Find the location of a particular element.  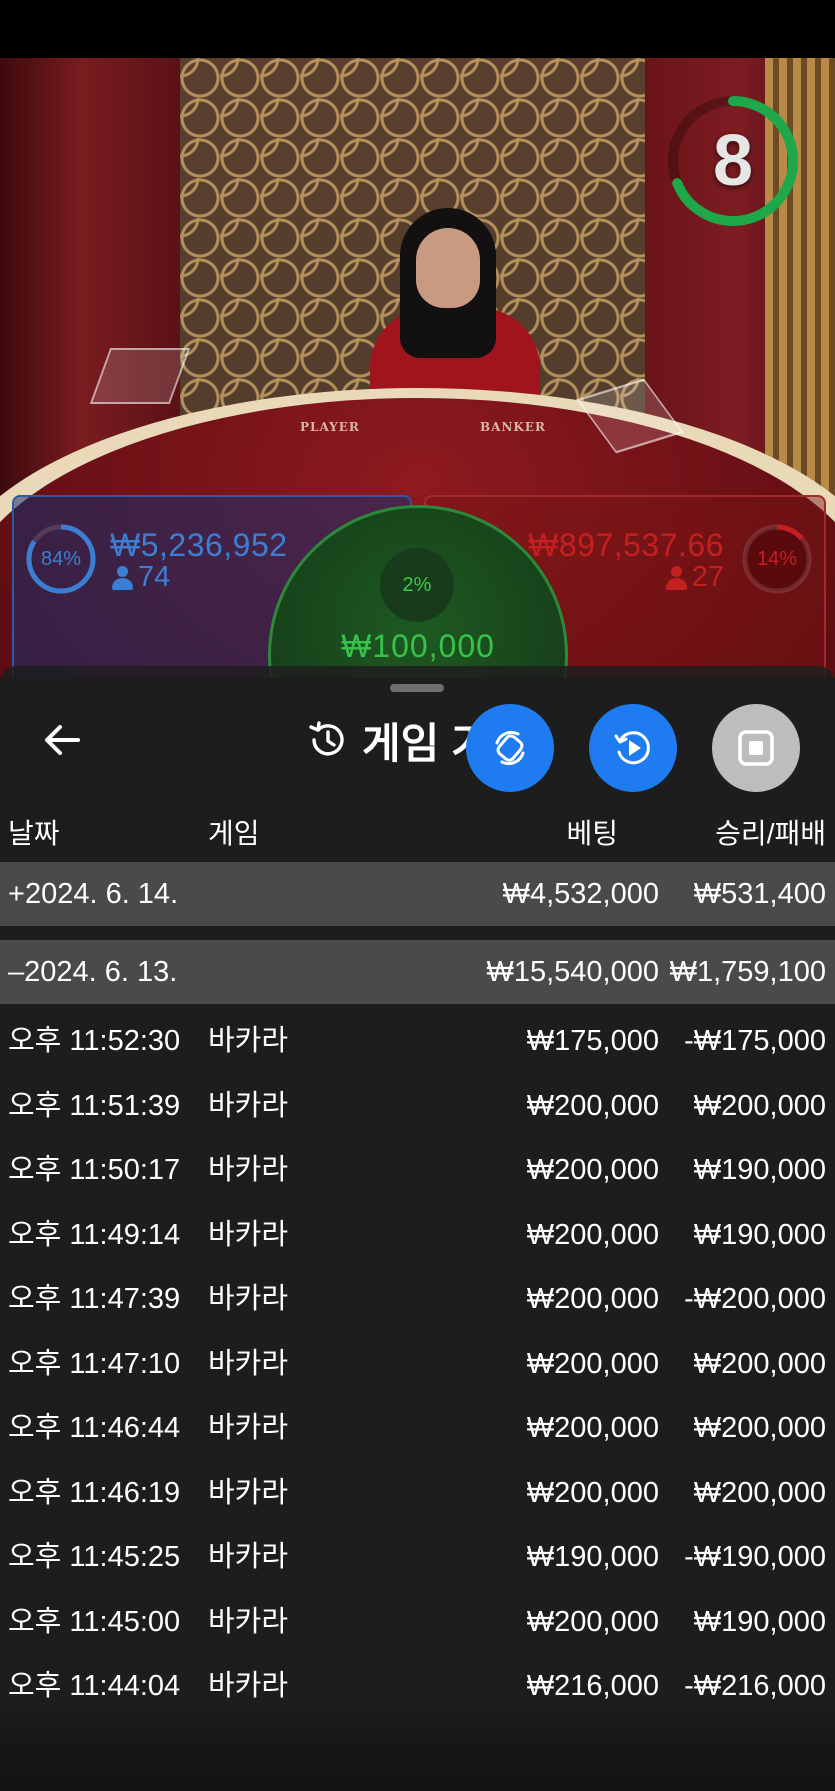

row-time: 오후 11:52:30 is located at coordinates (94, 1041).